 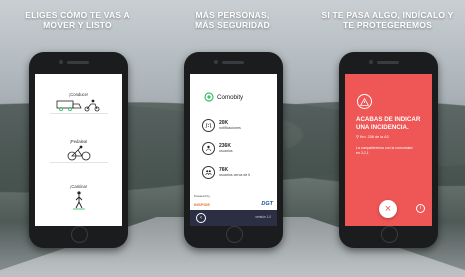 I want to click on heading-line: ELIGES CÓMO TE VAS A, so click(x=77, y=15).